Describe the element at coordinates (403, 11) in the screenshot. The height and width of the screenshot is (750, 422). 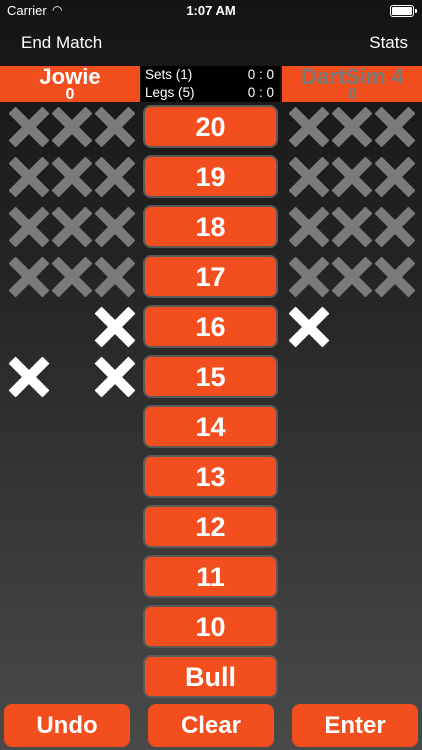
I see `battery-icon` at that location.